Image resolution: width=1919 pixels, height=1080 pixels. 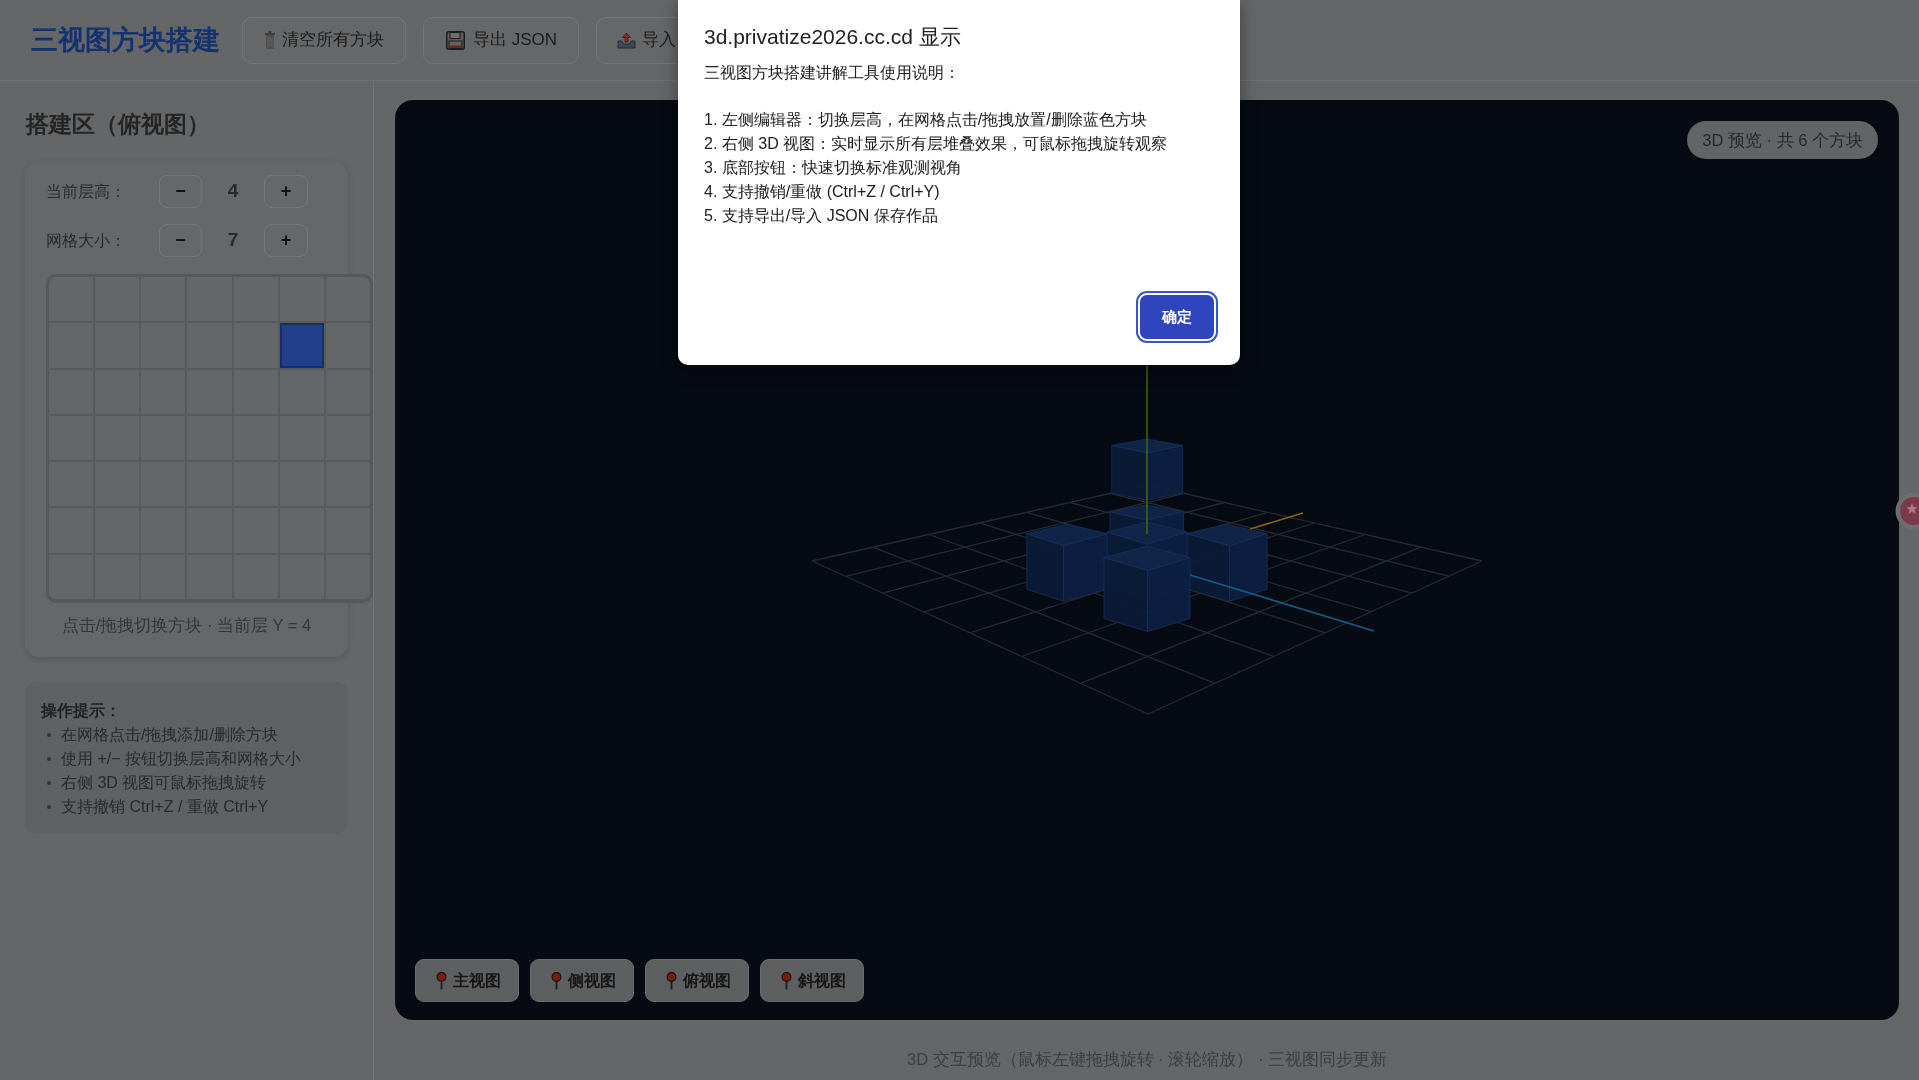 What do you see at coordinates (181, 759) in the screenshot?
I see `tip-text: 使用 +/− 按钮切换层高和网格大小` at bounding box center [181, 759].